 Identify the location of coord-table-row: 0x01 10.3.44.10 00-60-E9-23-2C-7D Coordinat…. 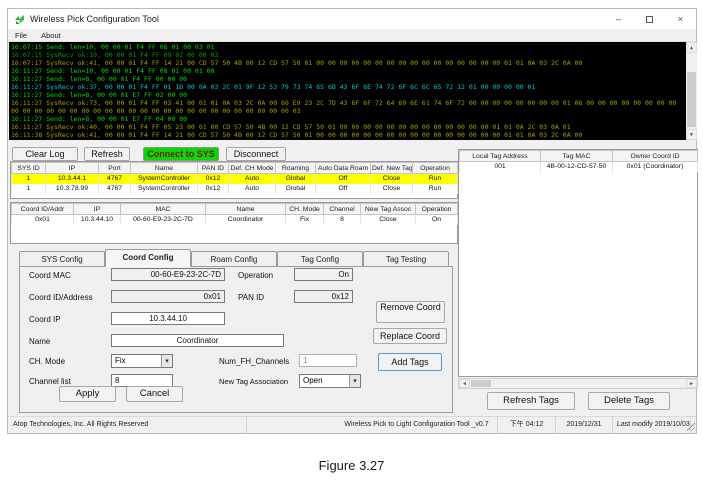
(234, 219).